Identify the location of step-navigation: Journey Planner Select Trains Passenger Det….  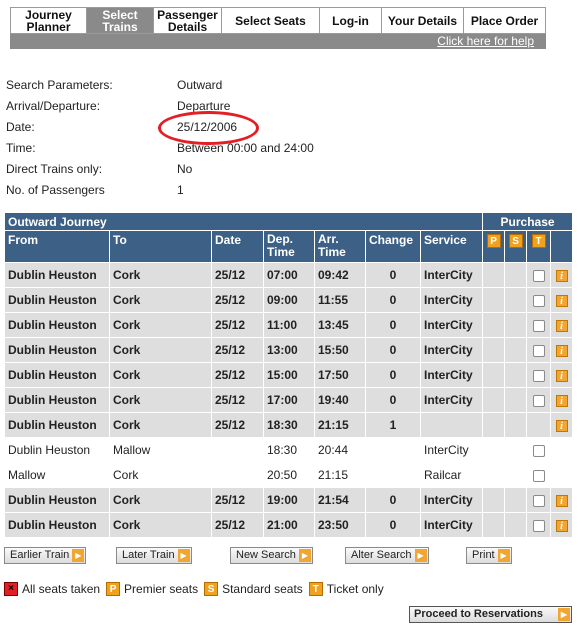
(278, 20).